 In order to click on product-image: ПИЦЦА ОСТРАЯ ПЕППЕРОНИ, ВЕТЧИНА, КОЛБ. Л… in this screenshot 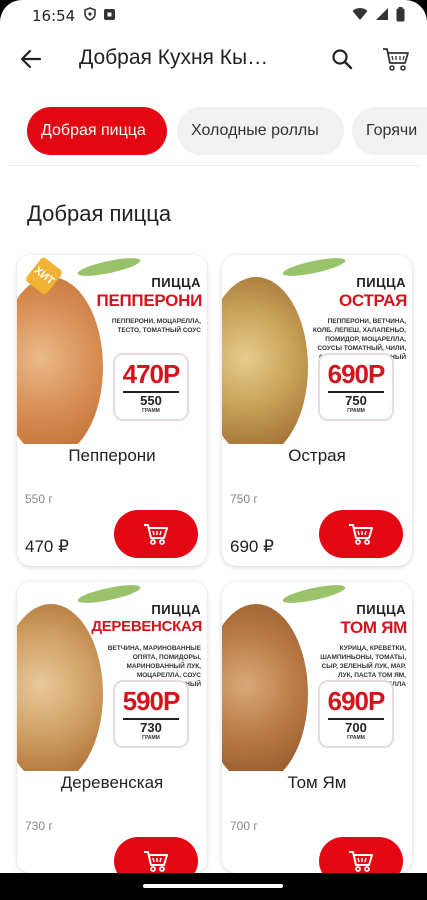, I will do `click(317, 349)`.